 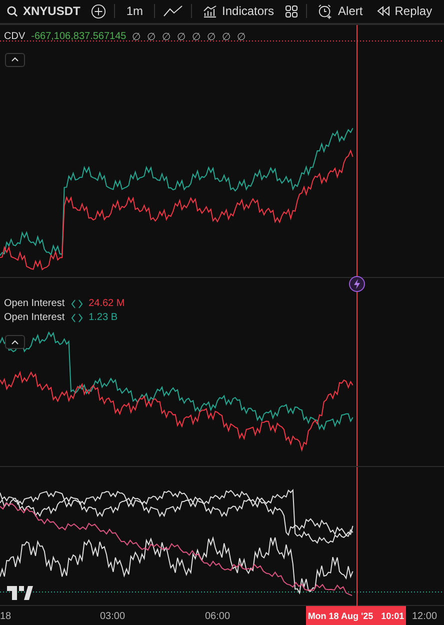 I want to click on alarm-clock-icon, so click(x=326, y=11).